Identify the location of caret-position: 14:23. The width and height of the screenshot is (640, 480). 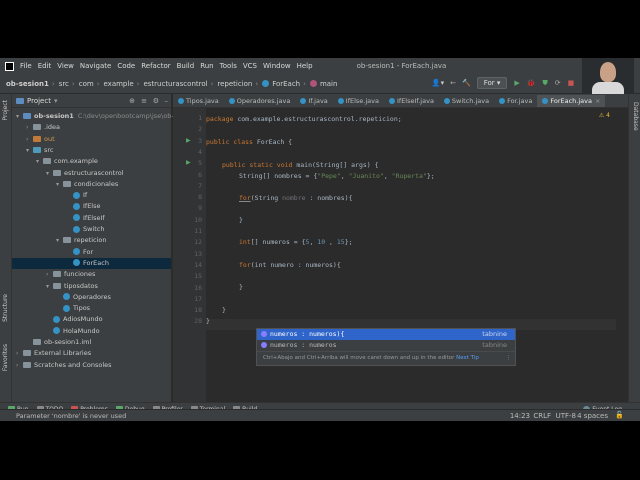
(520, 416).